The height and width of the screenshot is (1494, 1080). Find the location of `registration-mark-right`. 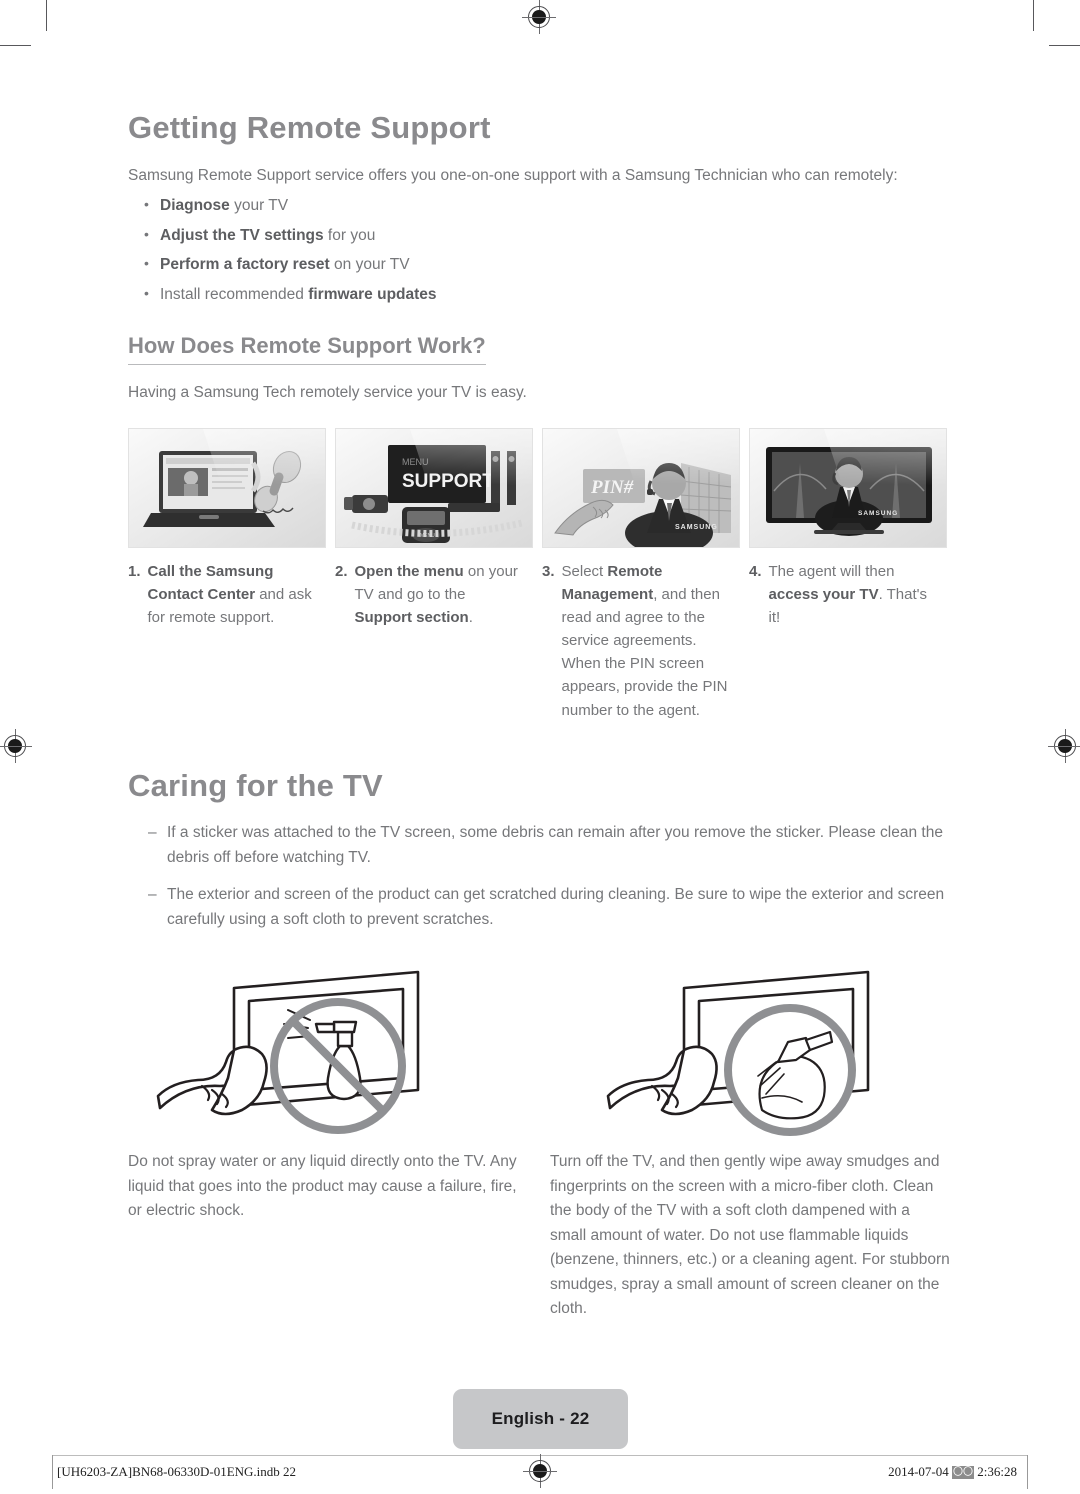

registration-mark-right is located at coordinates (1064, 746).